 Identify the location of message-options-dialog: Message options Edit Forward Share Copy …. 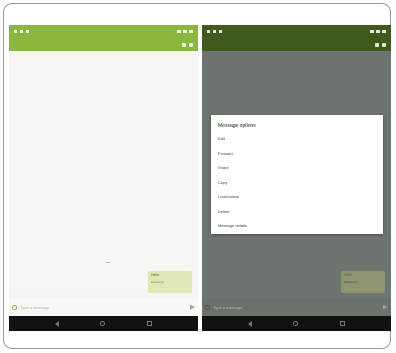
(297, 174).